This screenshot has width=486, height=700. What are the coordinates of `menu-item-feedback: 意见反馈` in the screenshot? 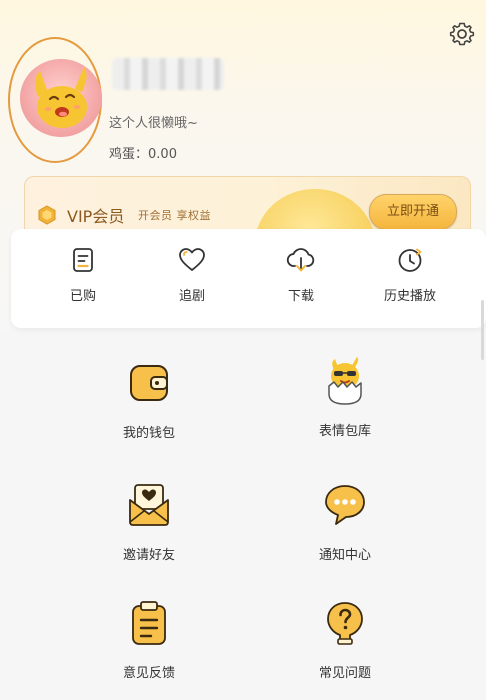 It's located at (149, 650).